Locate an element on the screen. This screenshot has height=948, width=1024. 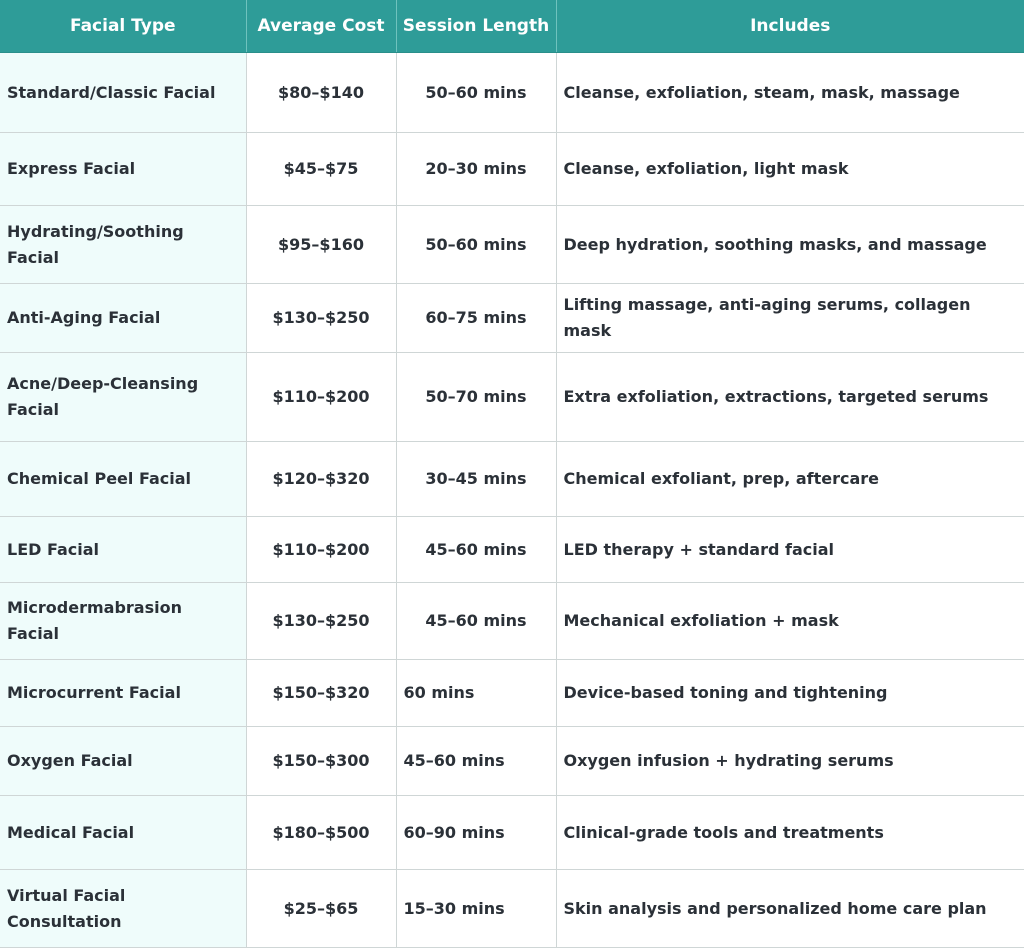
facial-type-cell: Chemical Peel Facial is located at coordinates (123, 479).